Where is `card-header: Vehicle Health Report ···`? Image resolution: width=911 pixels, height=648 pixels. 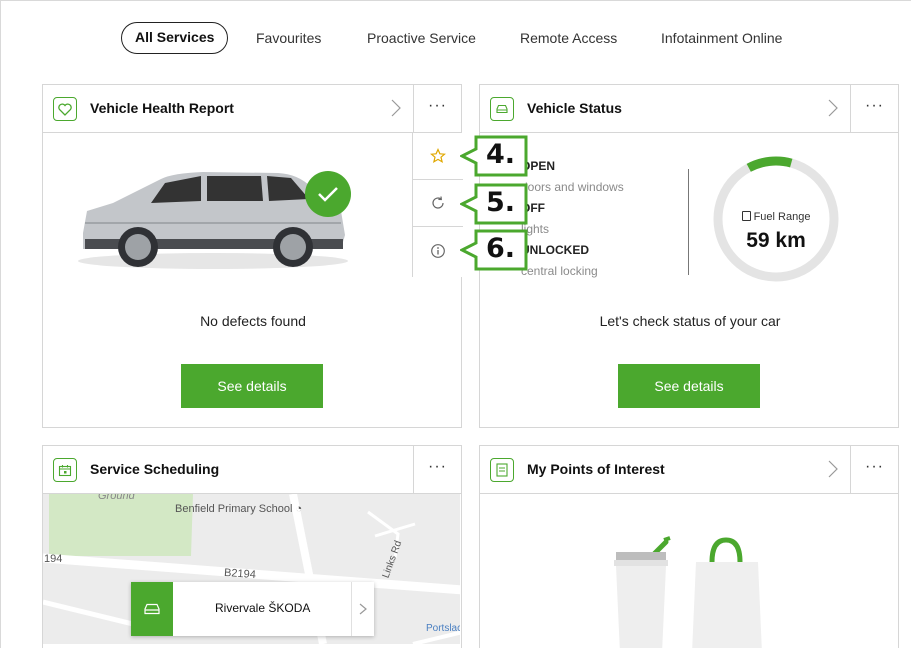 card-header: Vehicle Health Report ··· is located at coordinates (252, 109).